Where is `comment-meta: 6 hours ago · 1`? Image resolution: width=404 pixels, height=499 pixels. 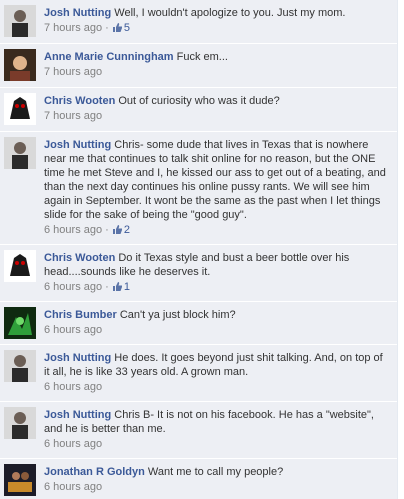 comment-meta: 6 hours ago · 1 is located at coordinates (87, 287).